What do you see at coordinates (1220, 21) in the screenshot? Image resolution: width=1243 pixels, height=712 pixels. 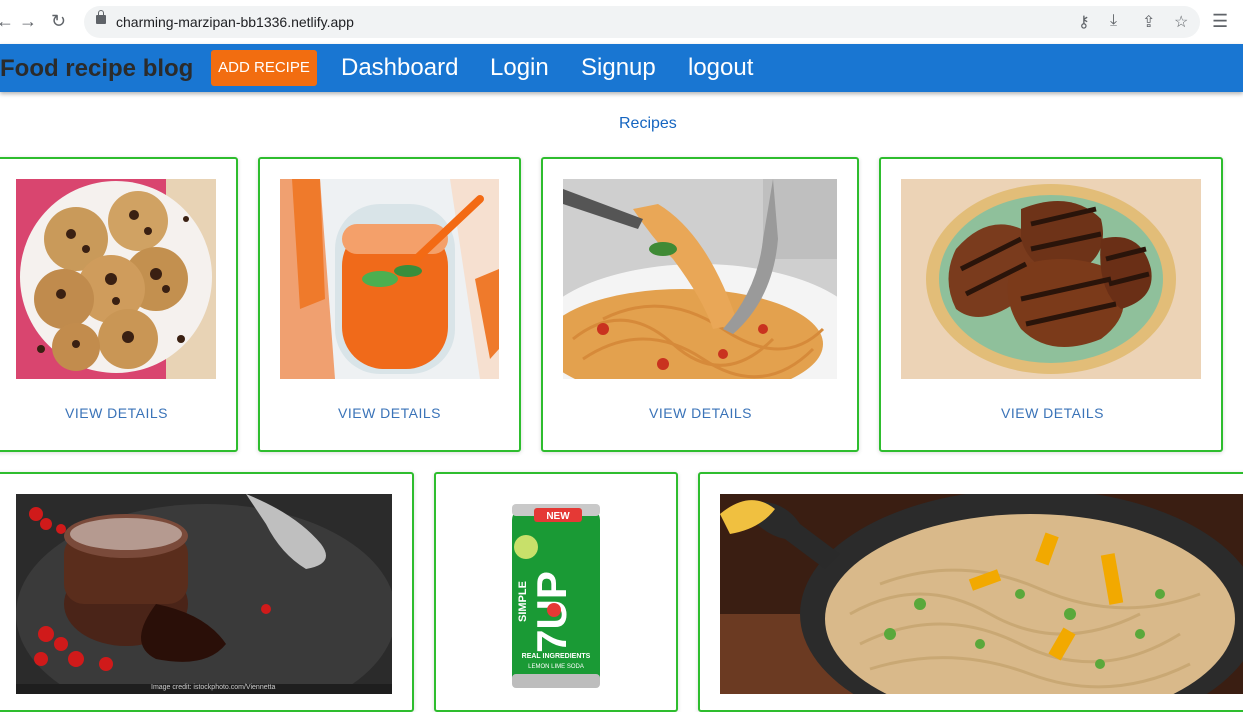 I see `reading-list-icon: ☰` at bounding box center [1220, 21].